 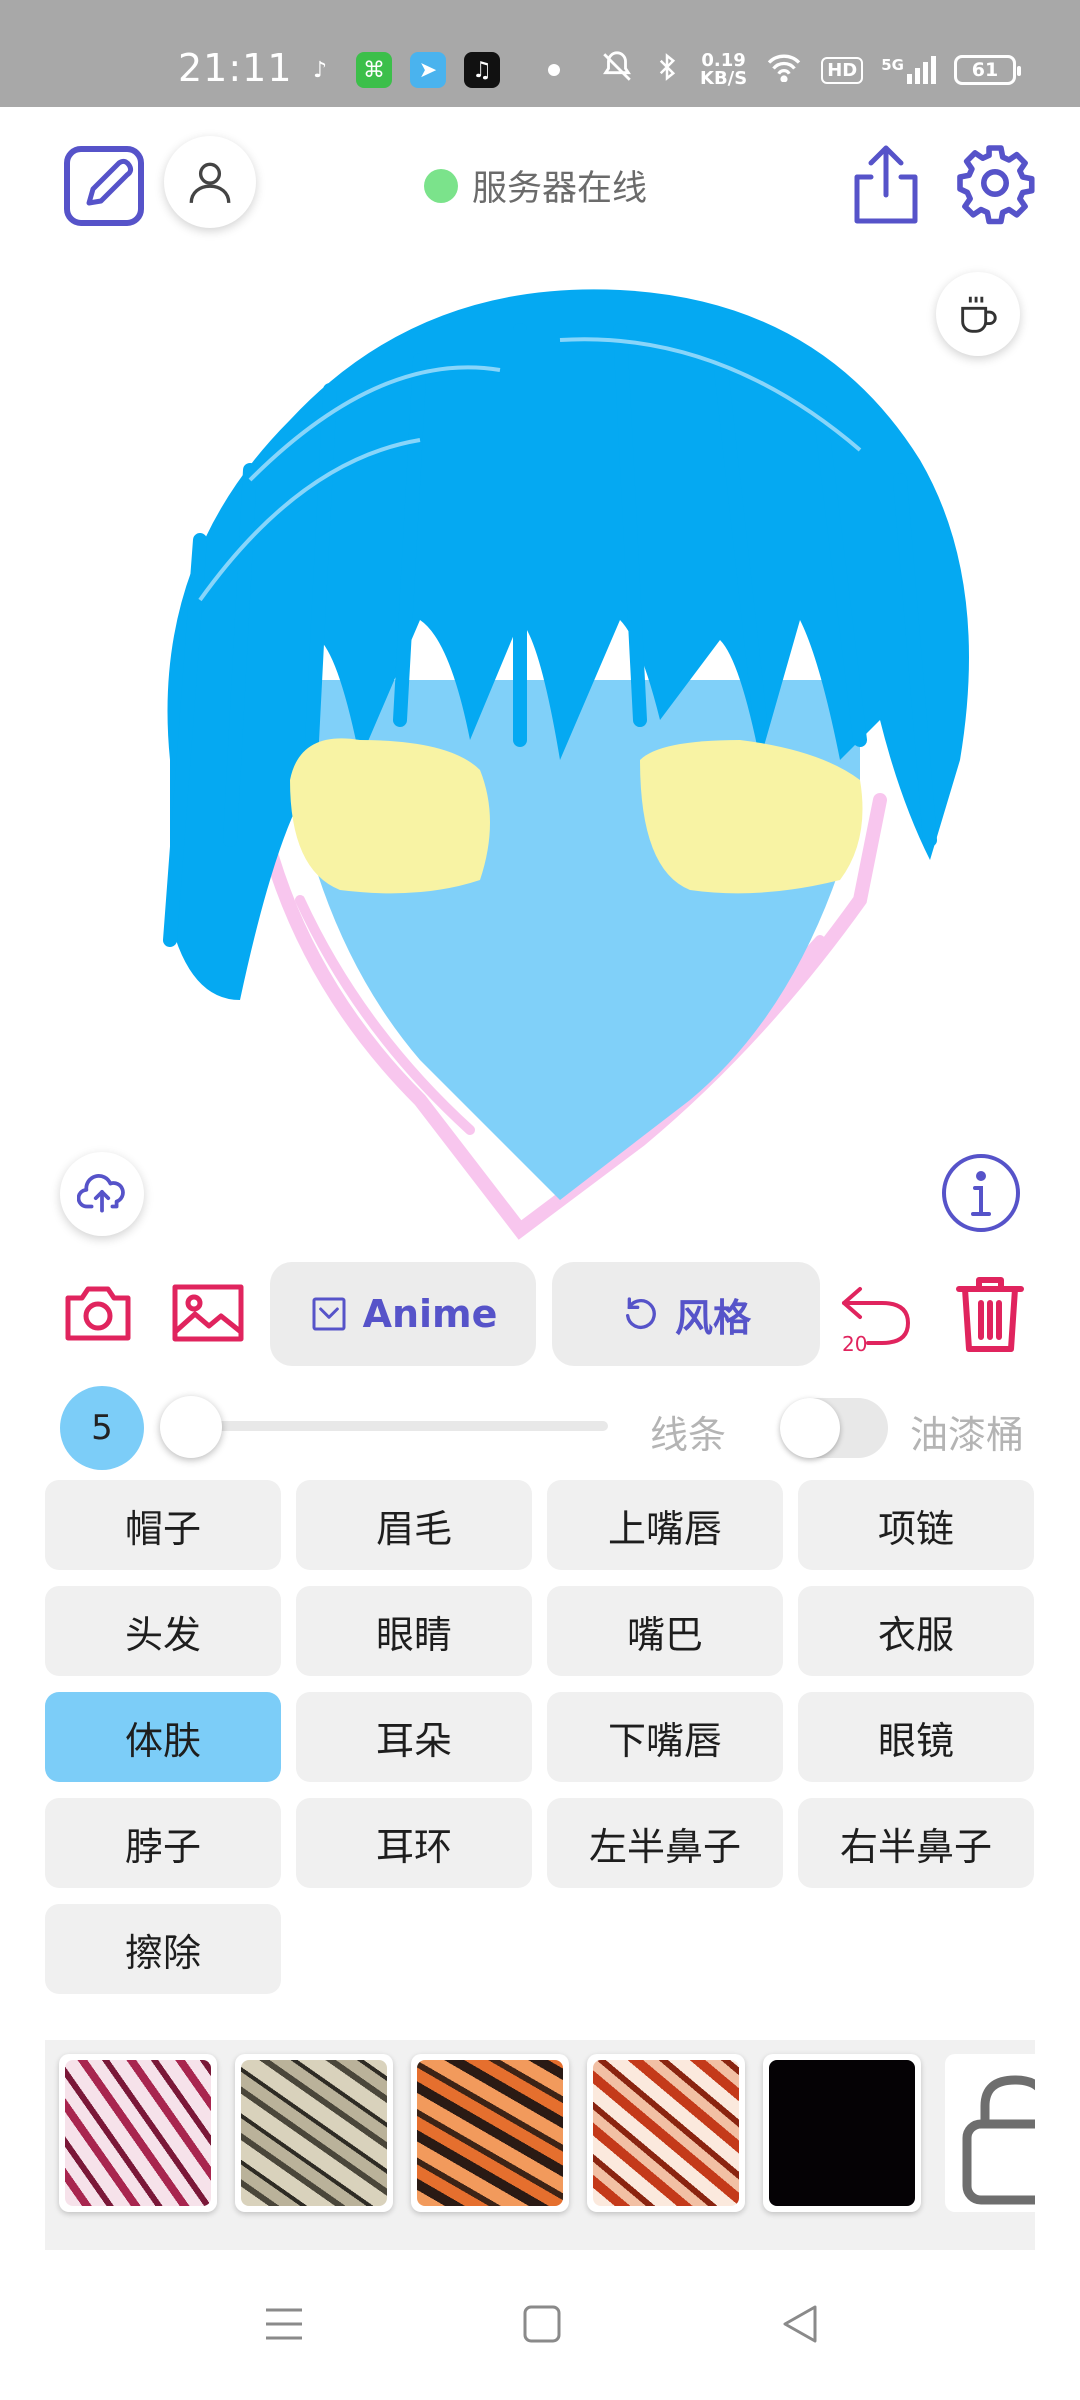 I want to click on back-nav-button, so click(x=800, y=2324).